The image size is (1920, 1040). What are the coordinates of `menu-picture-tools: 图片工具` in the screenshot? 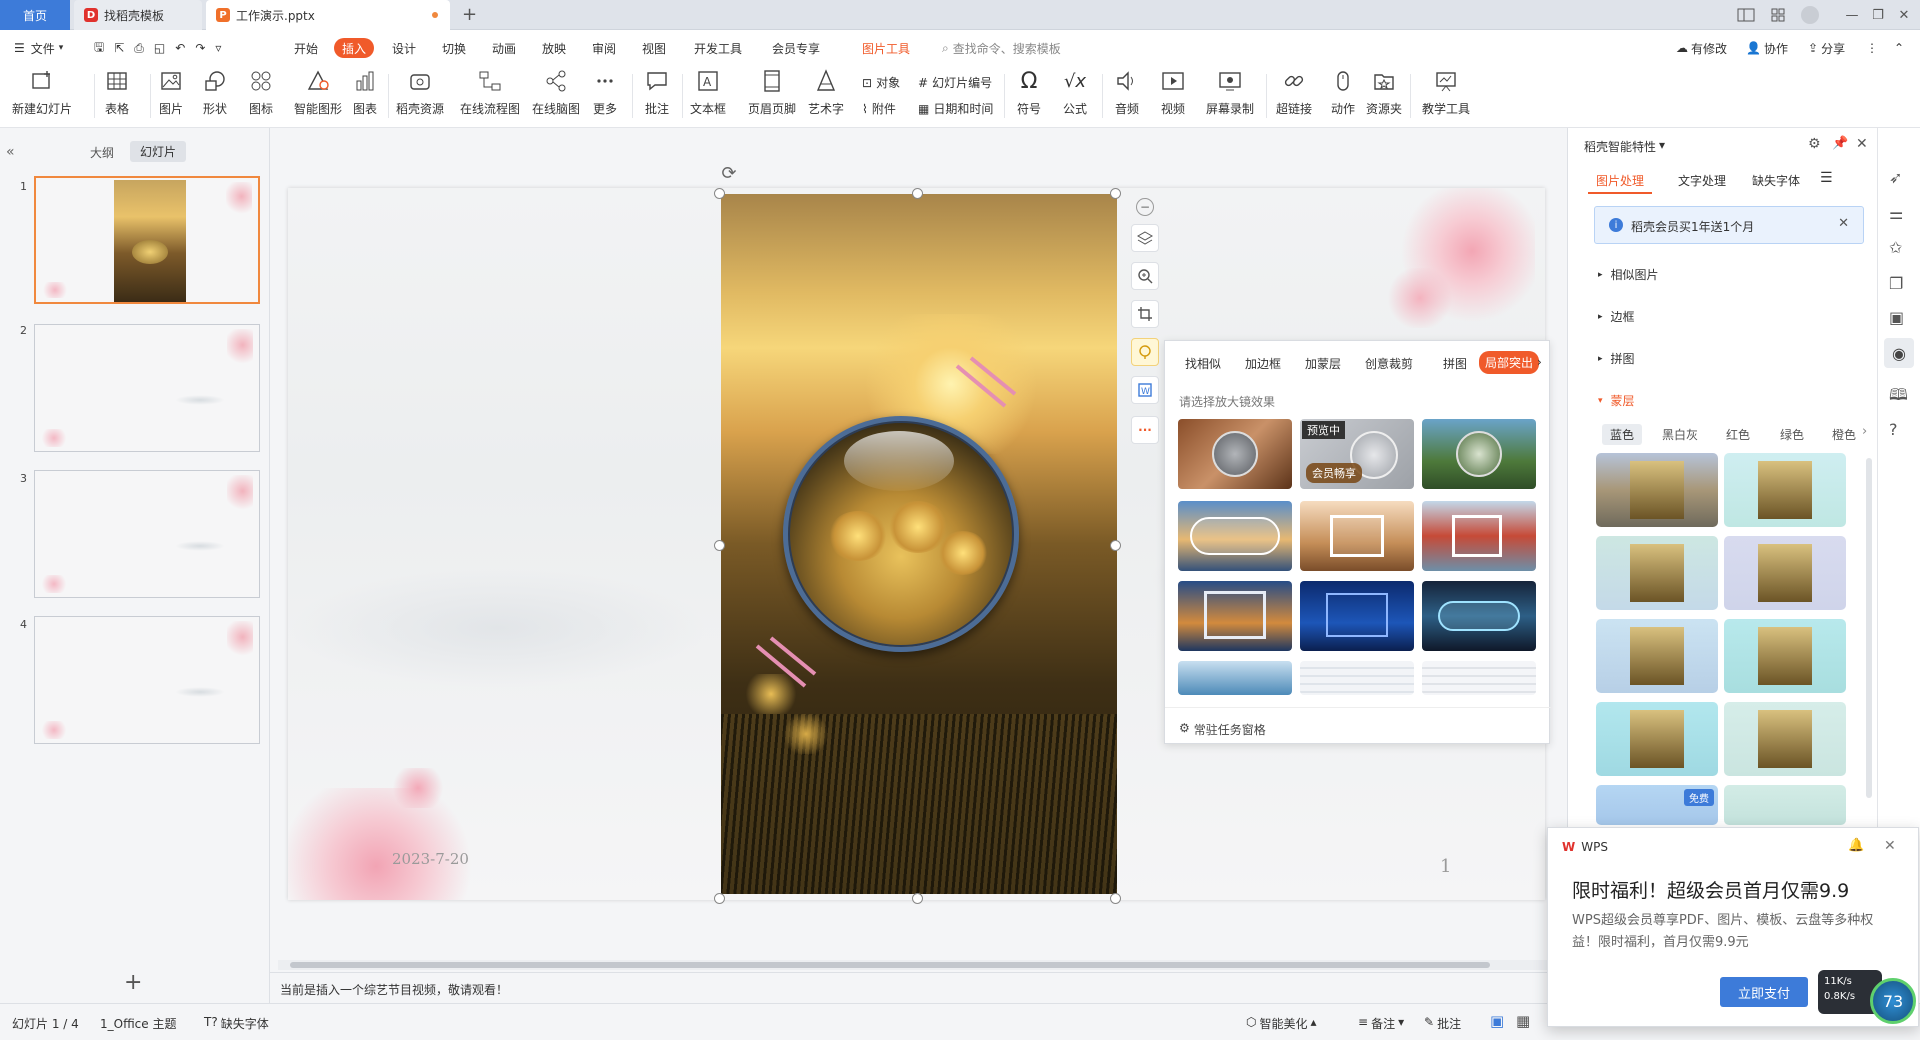 It's located at (886, 48).